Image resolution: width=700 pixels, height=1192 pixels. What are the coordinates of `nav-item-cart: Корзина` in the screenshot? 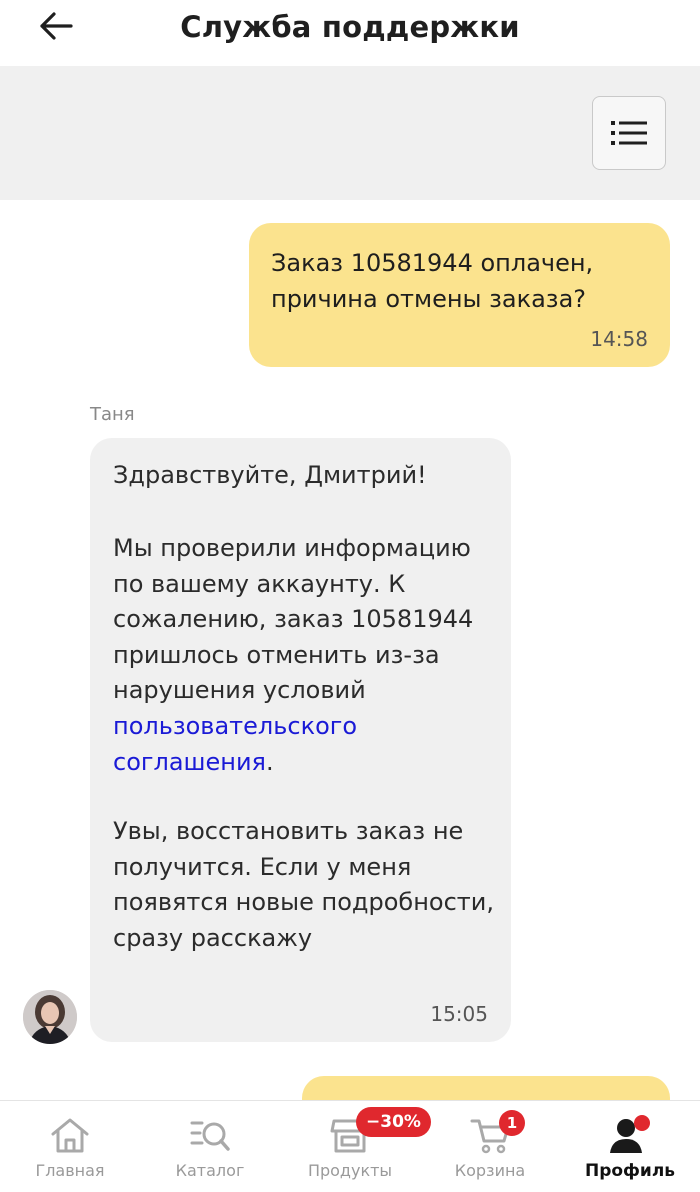 It's located at (490, 1146).